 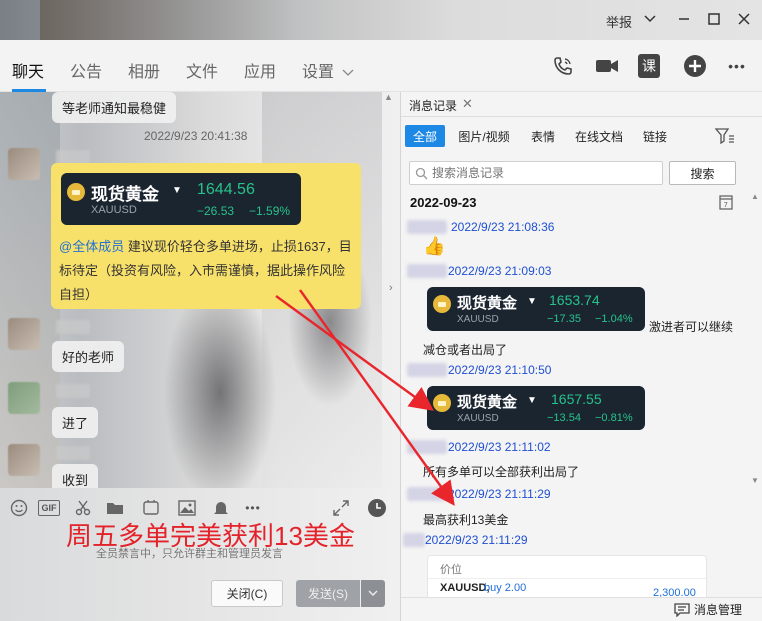 What do you see at coordinates (599, 136) in the screenshot?
I see `filter-docs: 在线文档` at bounding box center [599, 136].